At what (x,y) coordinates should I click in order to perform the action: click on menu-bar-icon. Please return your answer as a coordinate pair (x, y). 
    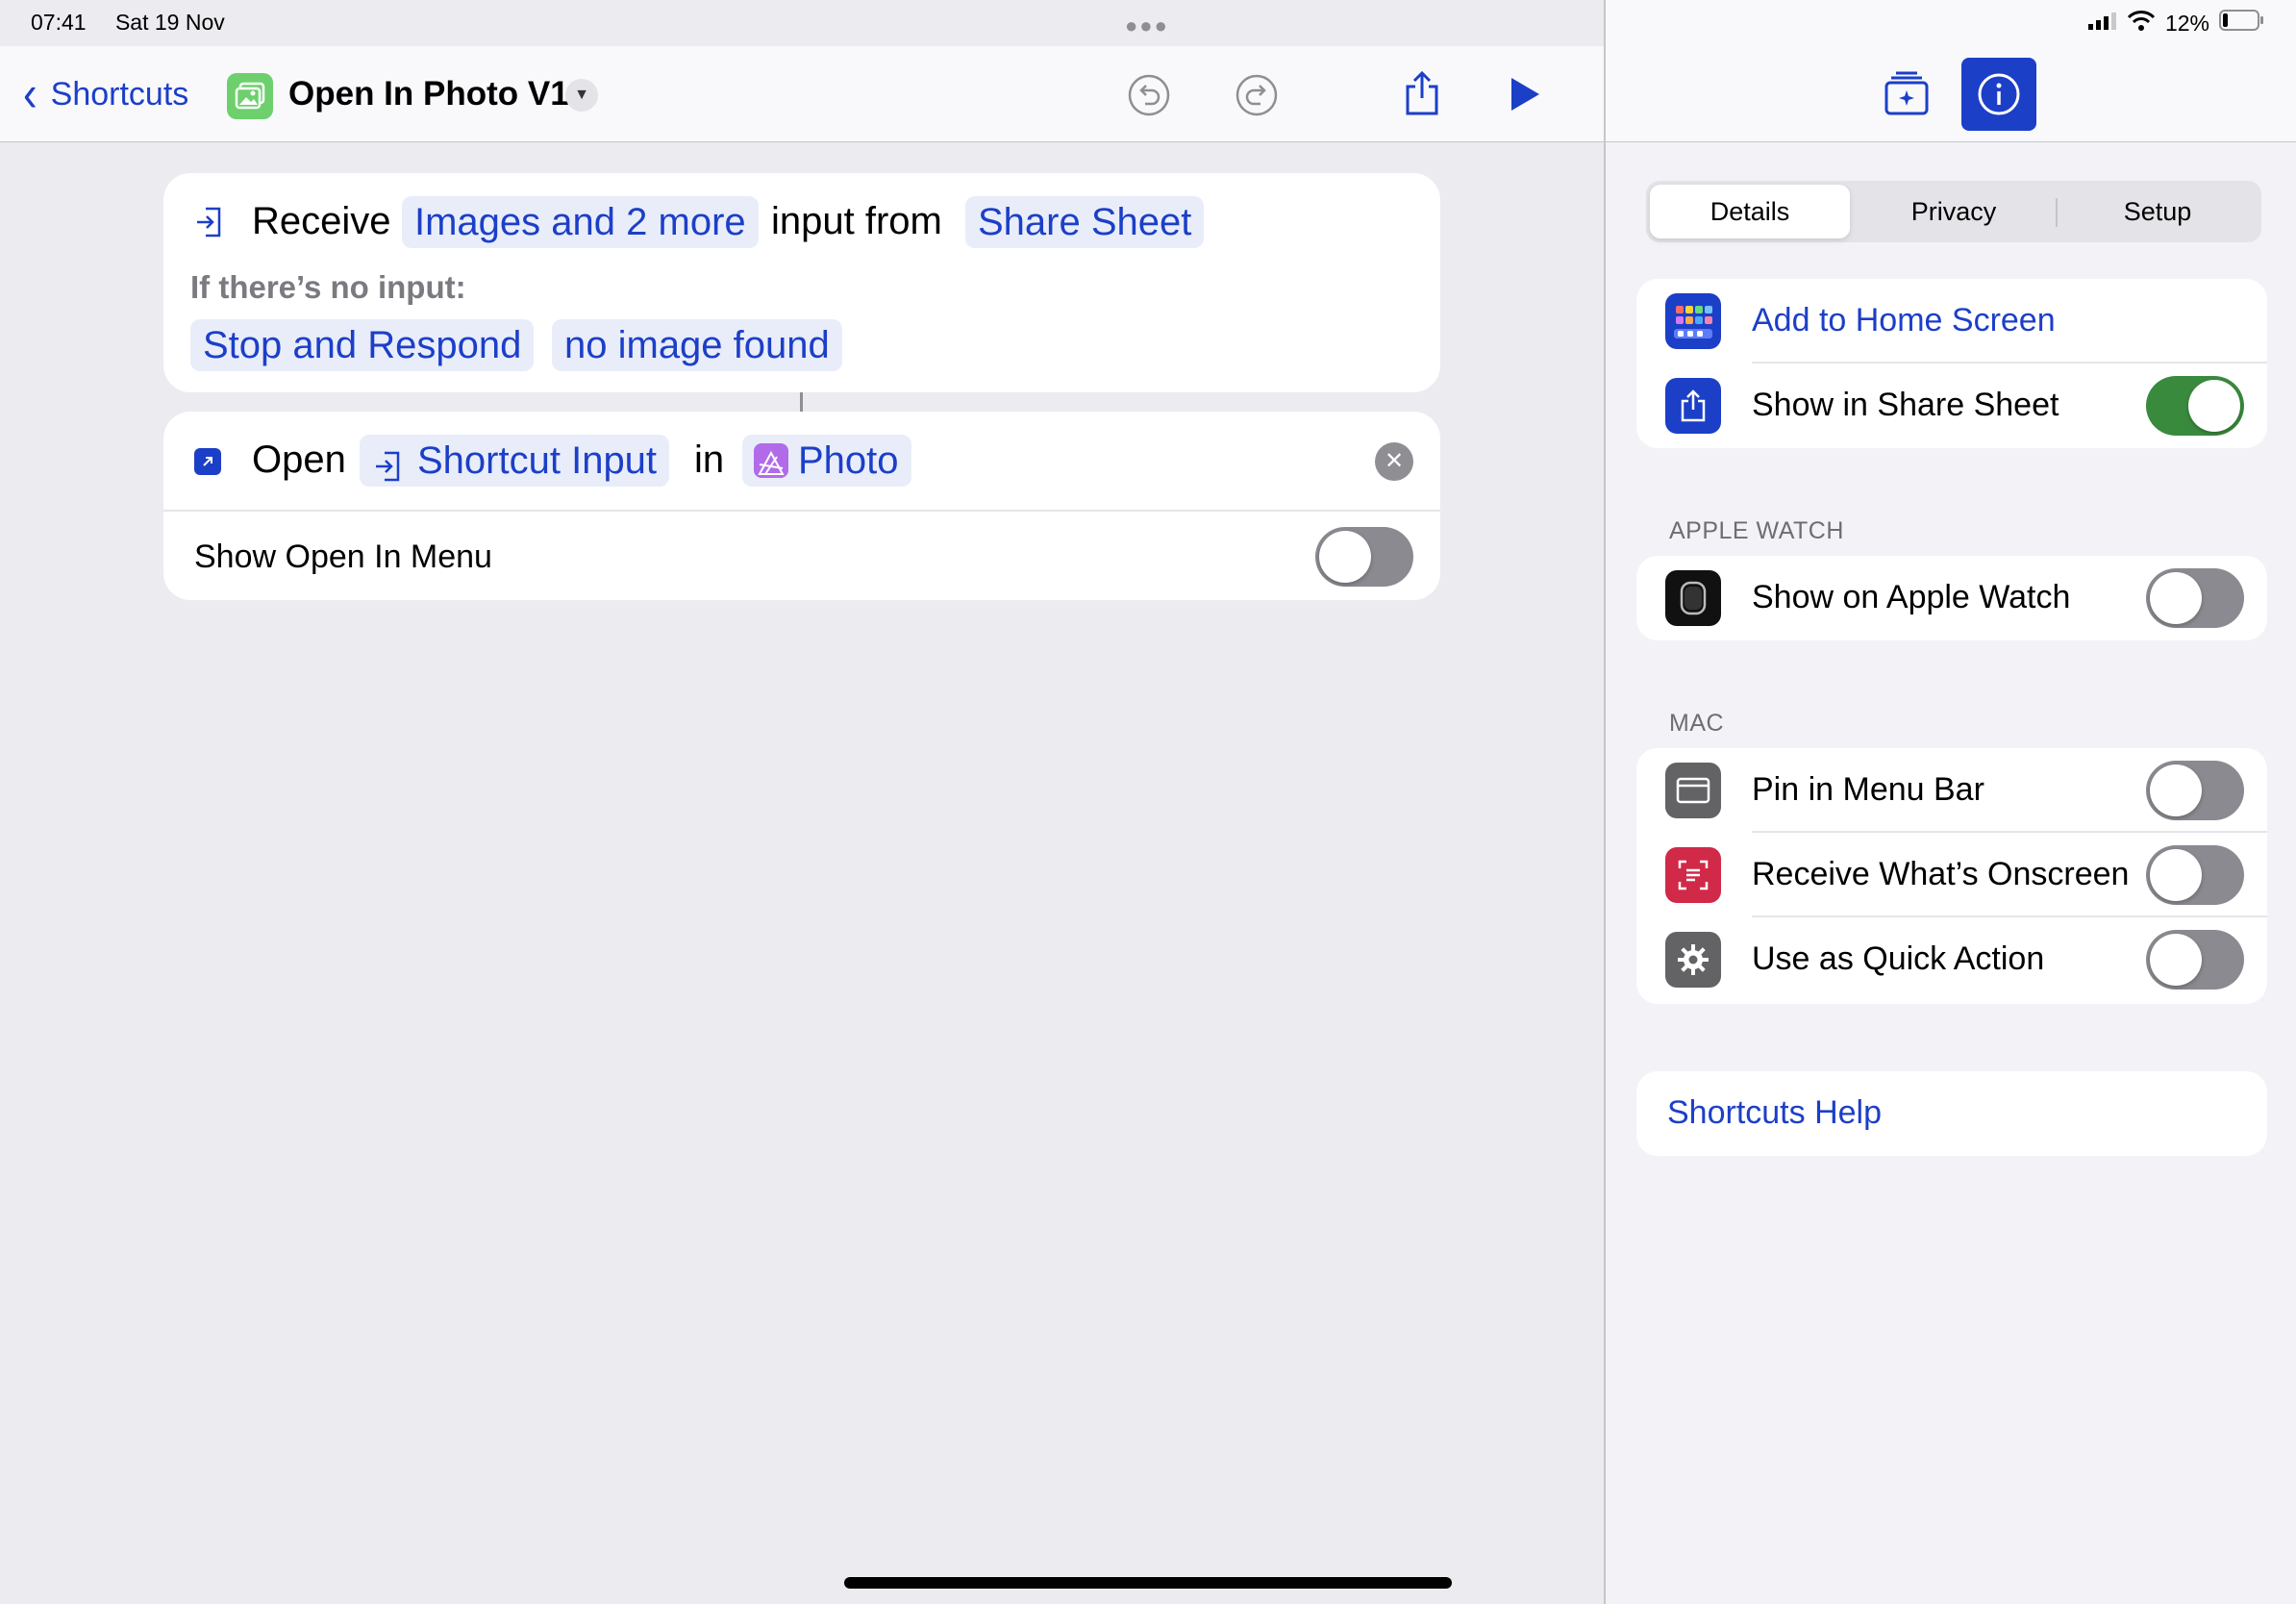
    Looking at the image, I should click on (1693, 790).